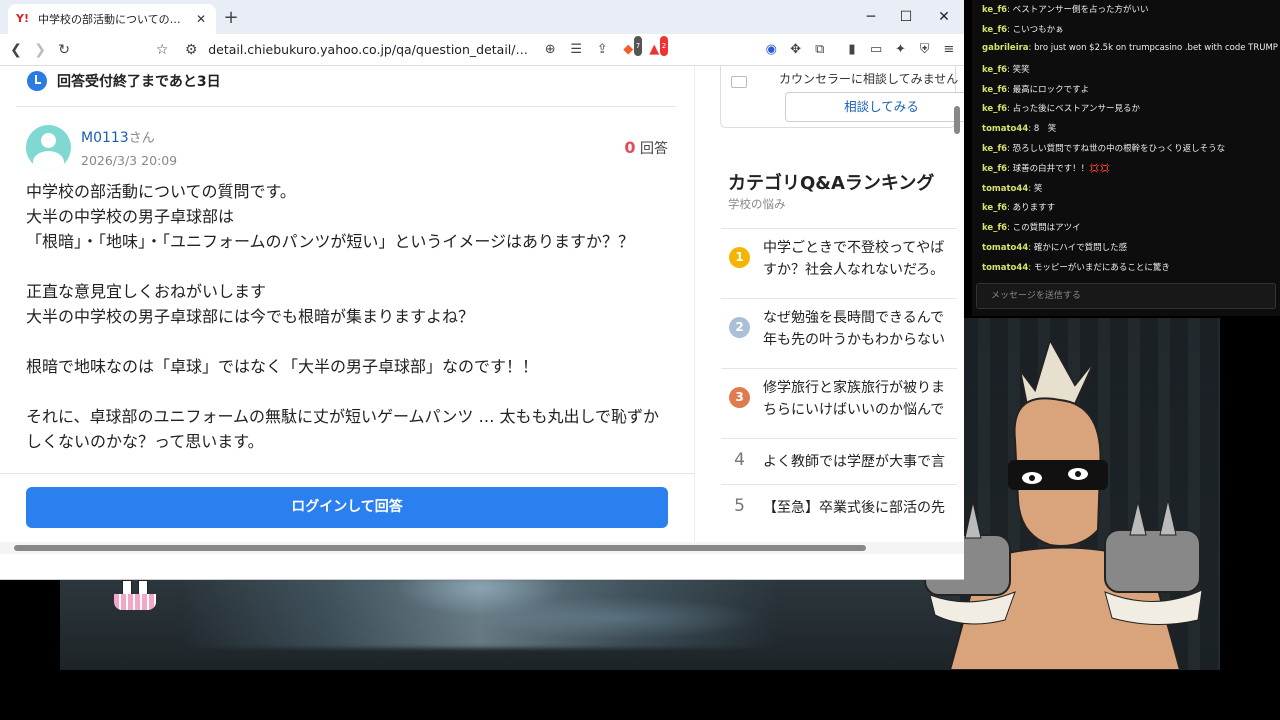 This screenshot has height=720, width=1280. Describe the element at coordinates (1051, 90) in the screenshot. I see `chat-text: 最高にロックですよ` at that location.